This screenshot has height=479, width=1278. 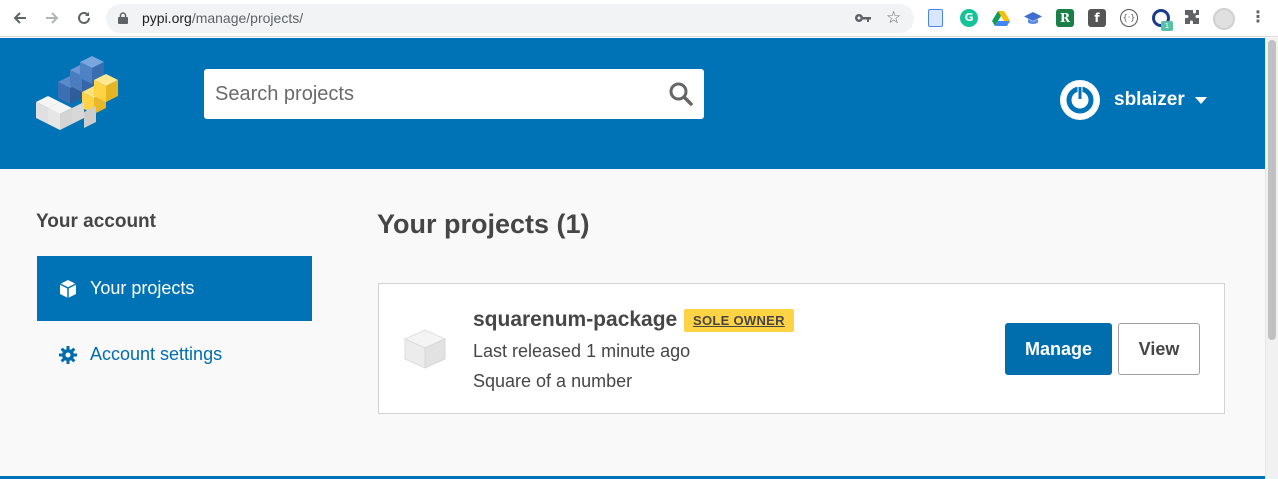 What do you see at coordinates (142, 288) in the screenshot?
I see `sidebar-item-label: Your projects` at bounding box center [142, 288].